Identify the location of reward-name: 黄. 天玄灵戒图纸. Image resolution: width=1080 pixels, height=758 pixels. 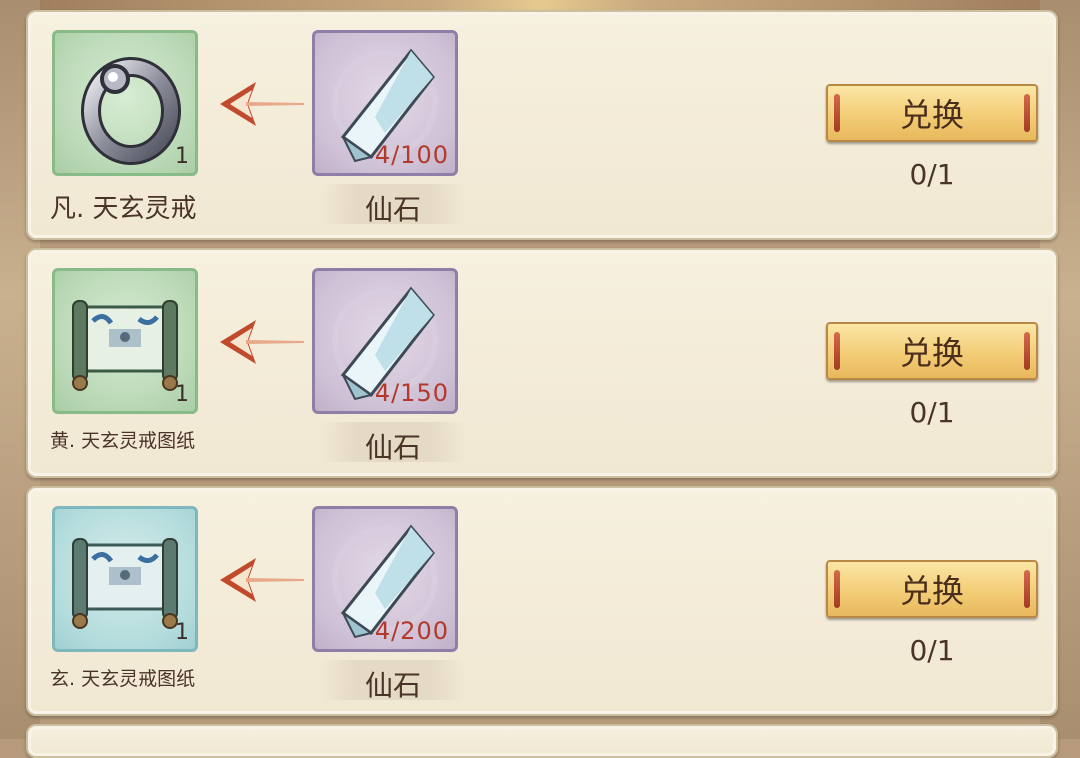
(123, 441).